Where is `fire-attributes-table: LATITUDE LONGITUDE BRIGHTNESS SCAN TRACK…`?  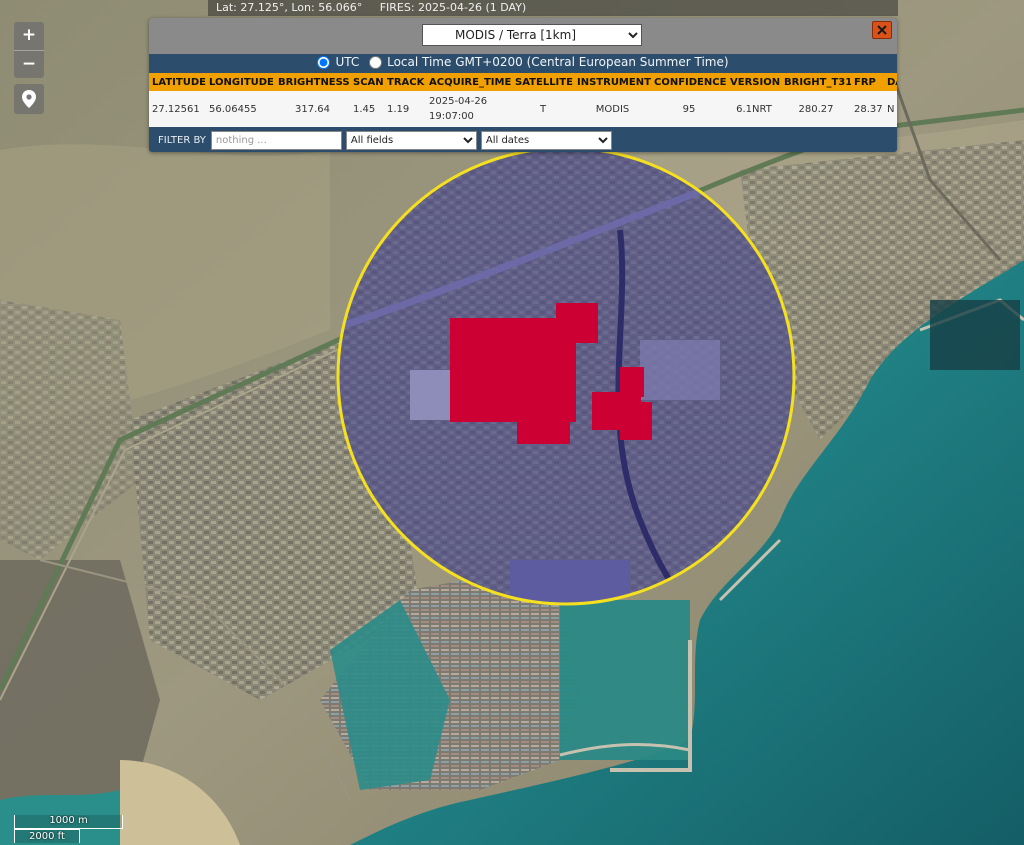
fire-attributes-table: LATITUDE LONGITUDE BRIGHTNESS SCAN TRACK… is located at coordinates (523, 100).